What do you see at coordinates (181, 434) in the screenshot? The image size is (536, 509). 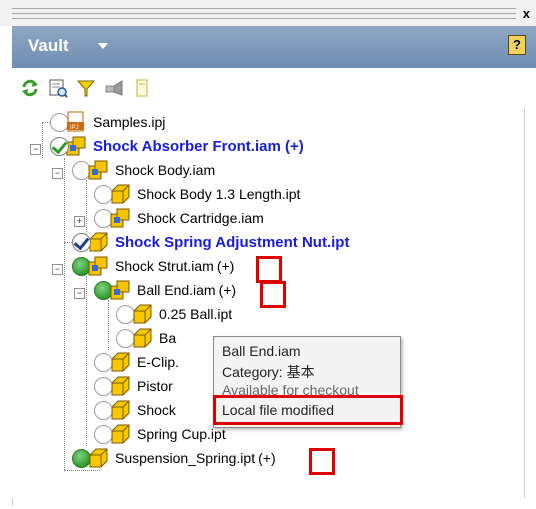 I see `tree-item-label: Spring Cup.ipt` at bounding box center [181, 434].